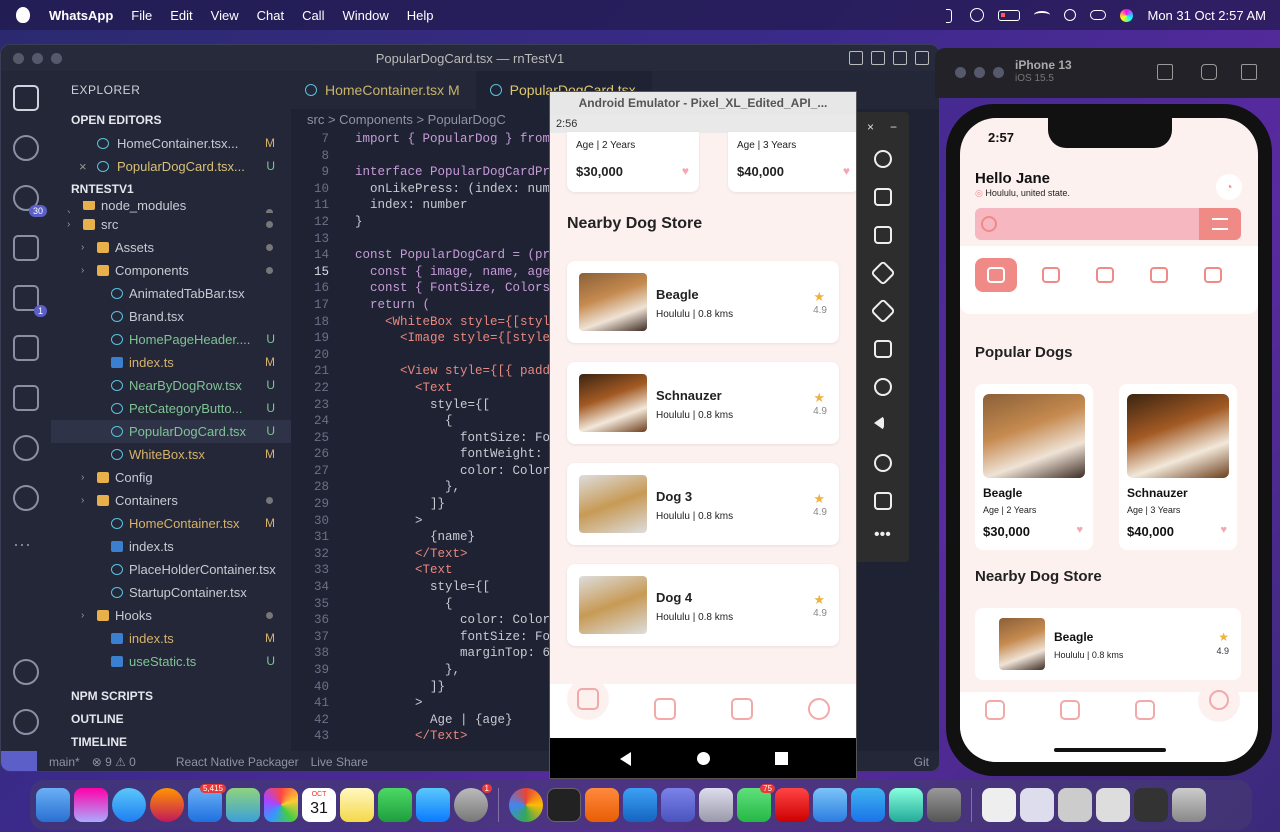 The width and height of the screenshot is (1280, 832). What do you see at coordinates (171, 166) in the screenshot?
I see `open-editor-item: × PopularDogCard.tsx... U` at bounding box center [171, 166].